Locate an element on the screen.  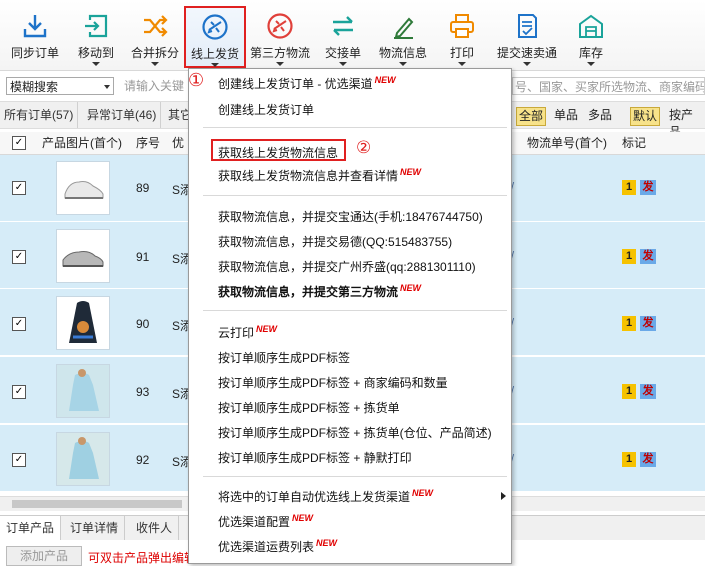
edit-hint: 可双击产品弹出编辑 is located at coordinates (142, 558).